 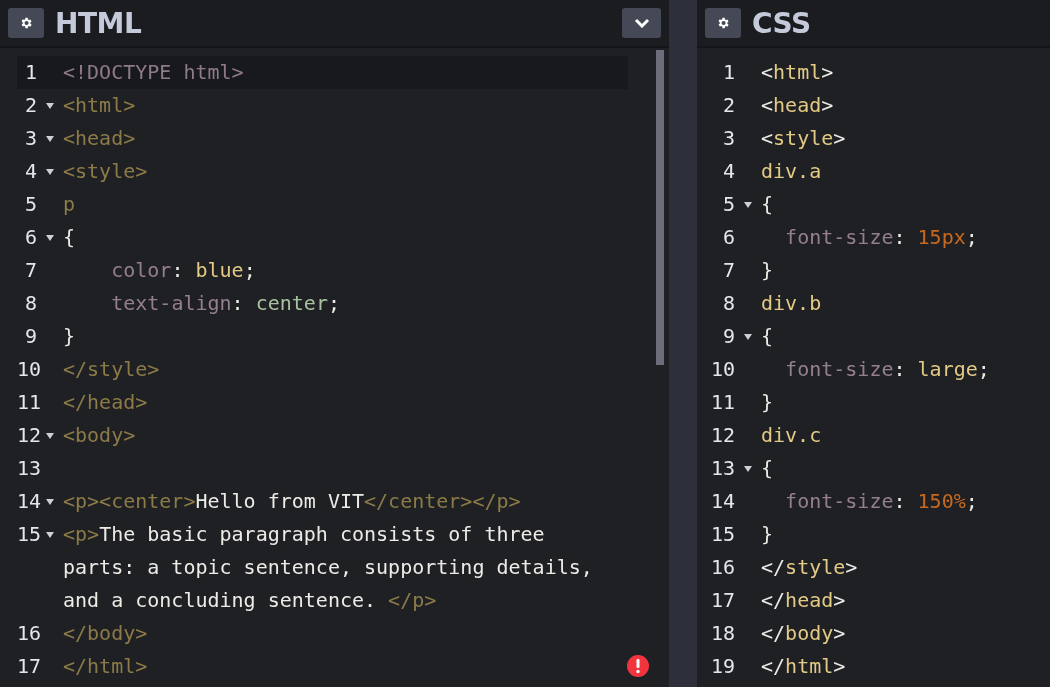 I want to click on line-number: 11, so click(x=722, y=402).